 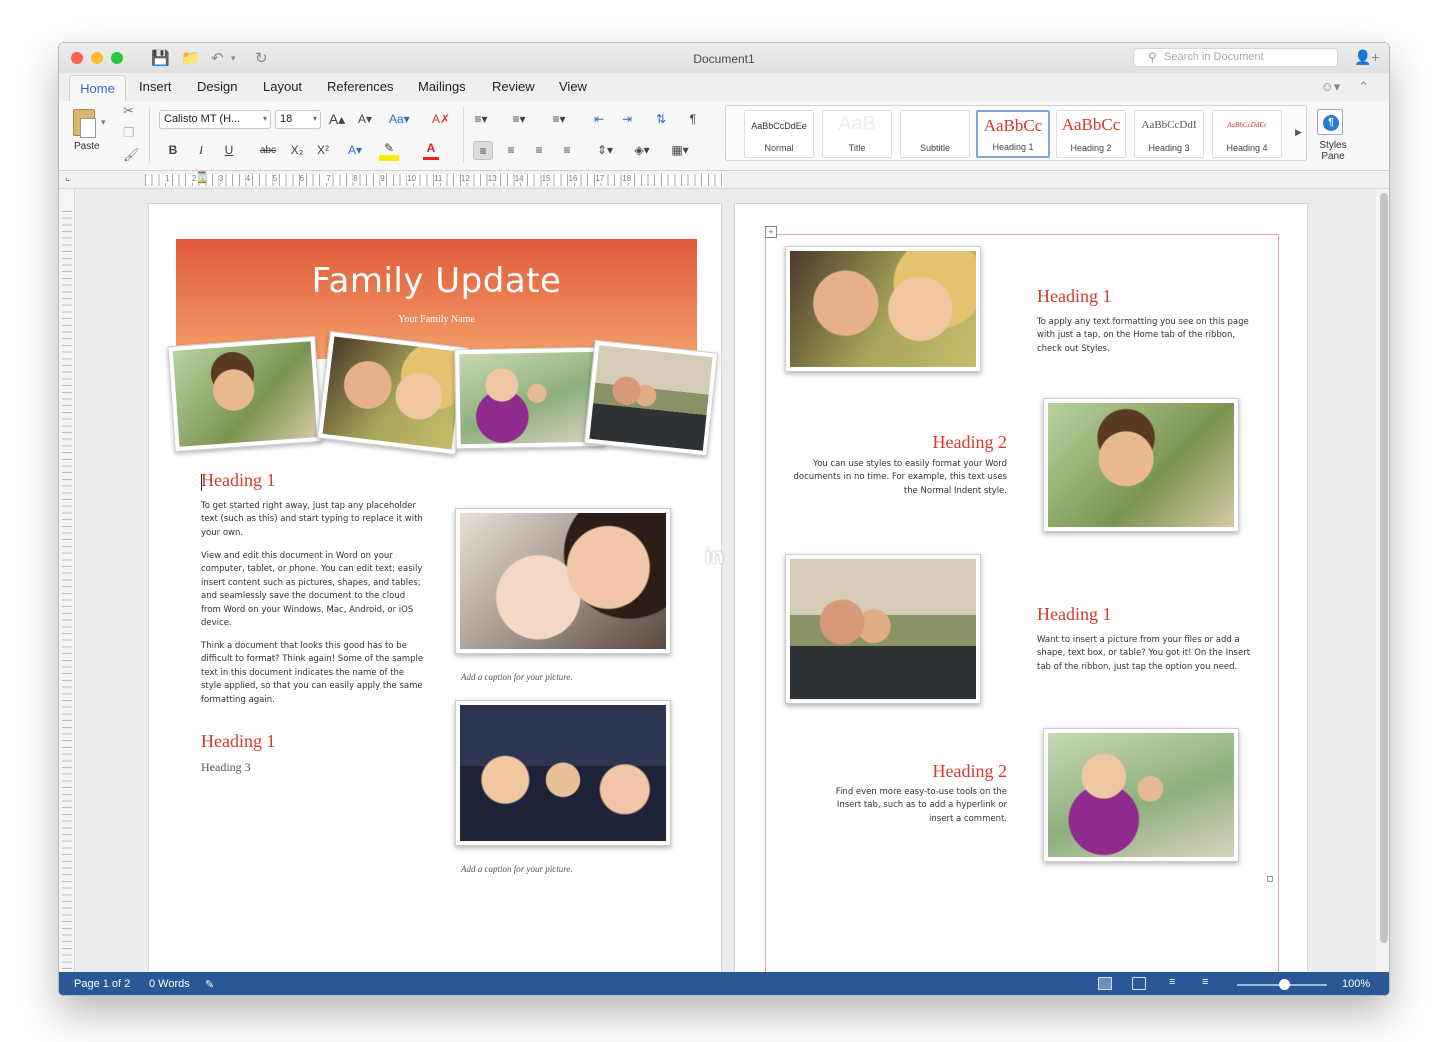 What do you see at coordinates (680, 150) in the screenshot?
I see `borders-icon: ▦▾` at bounding box center [680, 150].